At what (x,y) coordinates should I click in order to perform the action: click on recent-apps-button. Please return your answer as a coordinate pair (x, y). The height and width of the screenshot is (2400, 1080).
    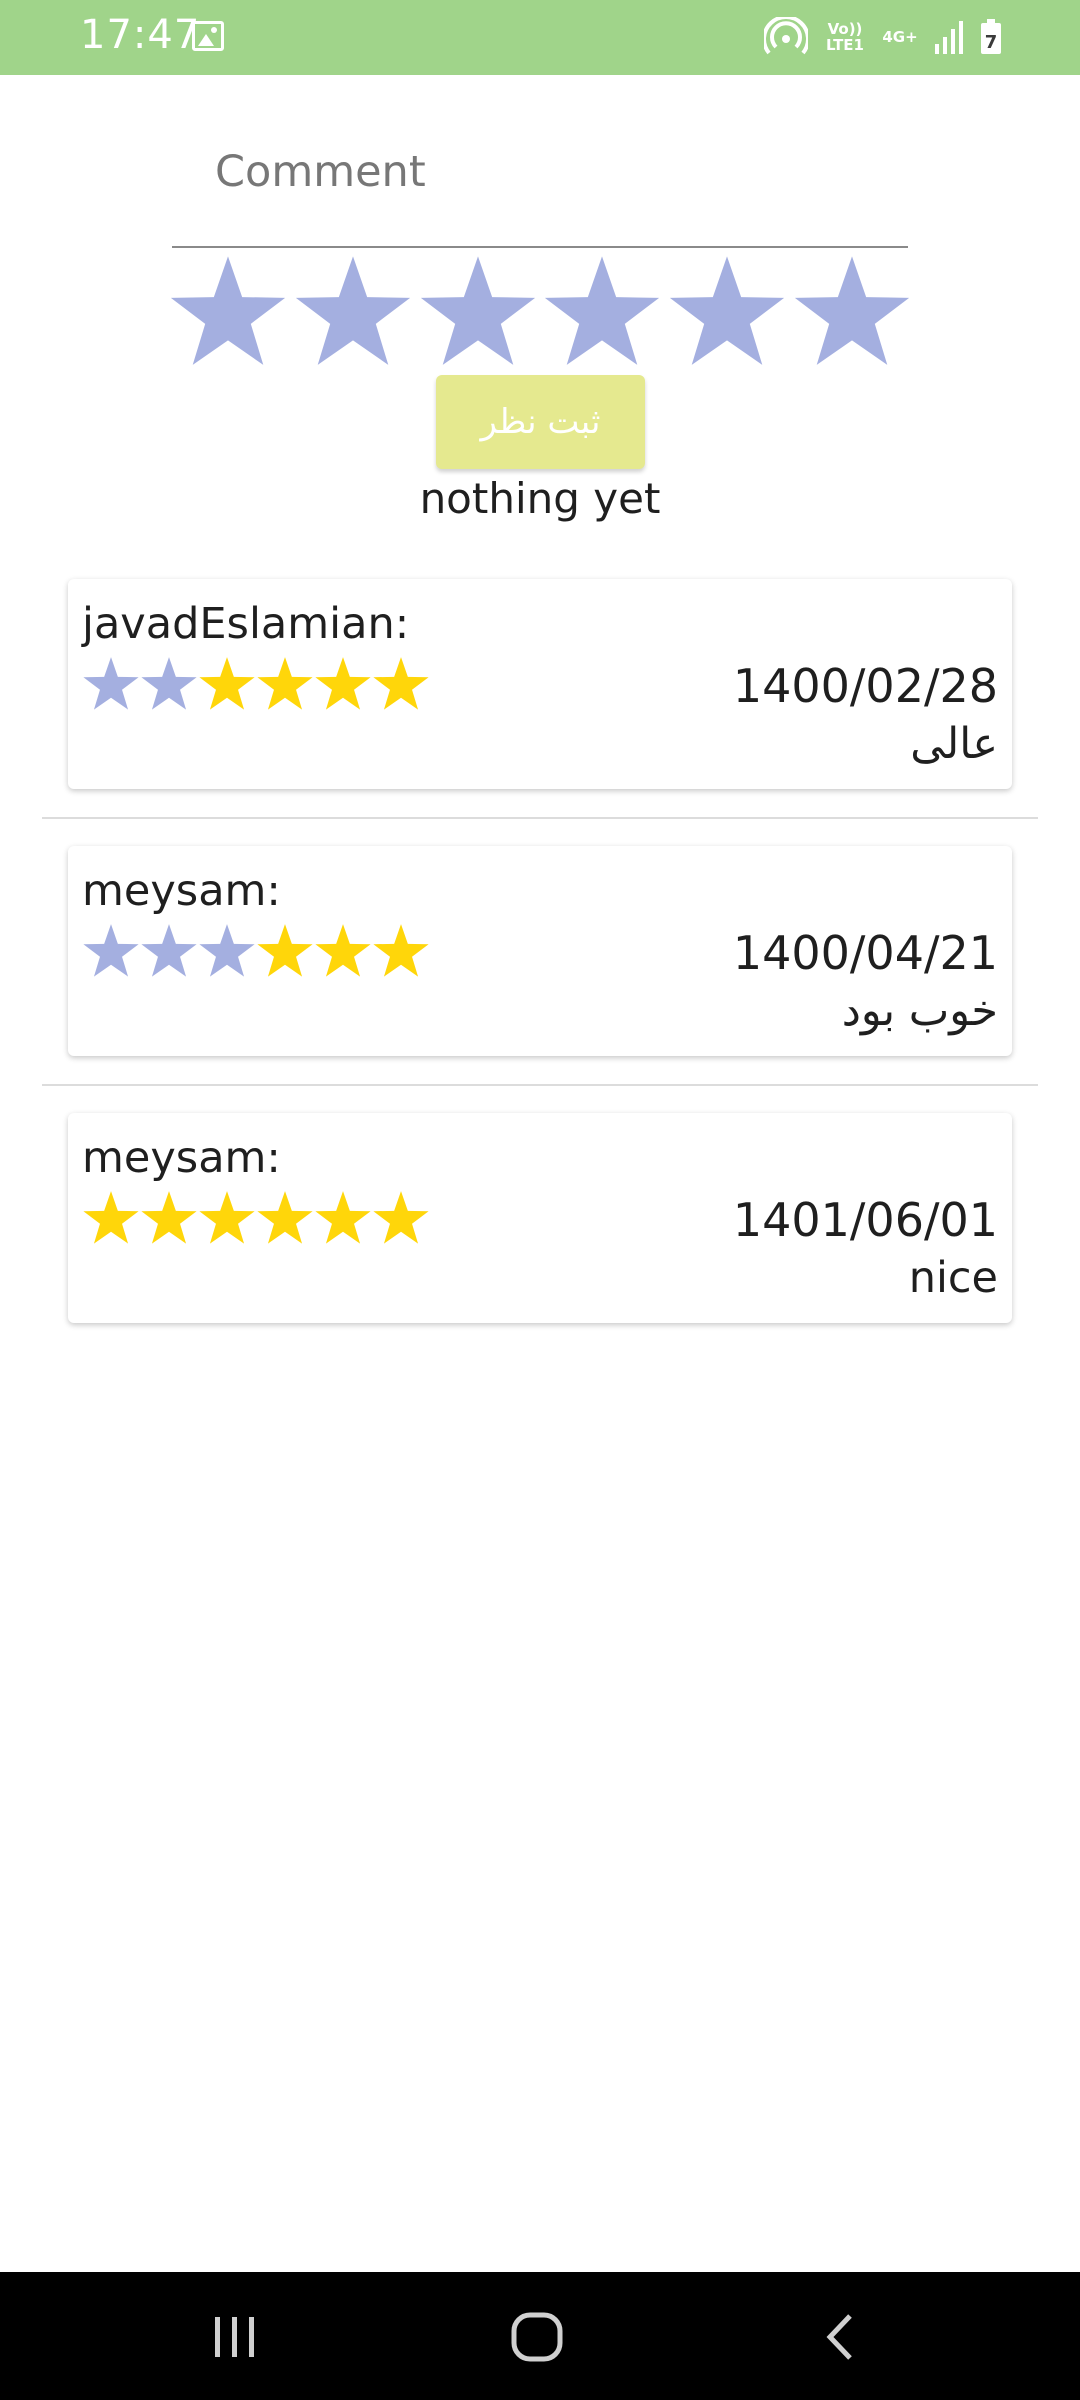
    Looking at the image, I should click on (235, 2337).